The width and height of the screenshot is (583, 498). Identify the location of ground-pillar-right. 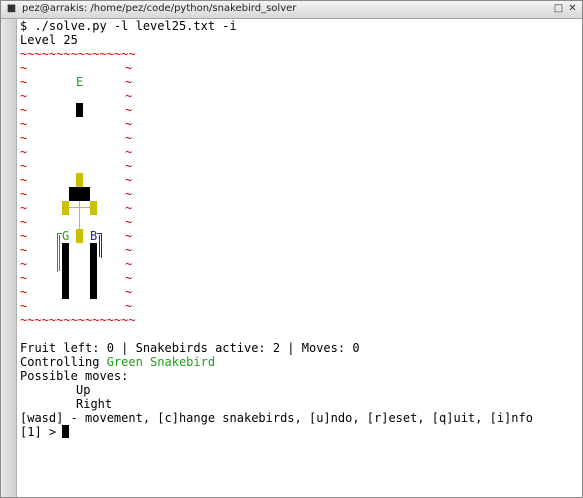
(93, 271).